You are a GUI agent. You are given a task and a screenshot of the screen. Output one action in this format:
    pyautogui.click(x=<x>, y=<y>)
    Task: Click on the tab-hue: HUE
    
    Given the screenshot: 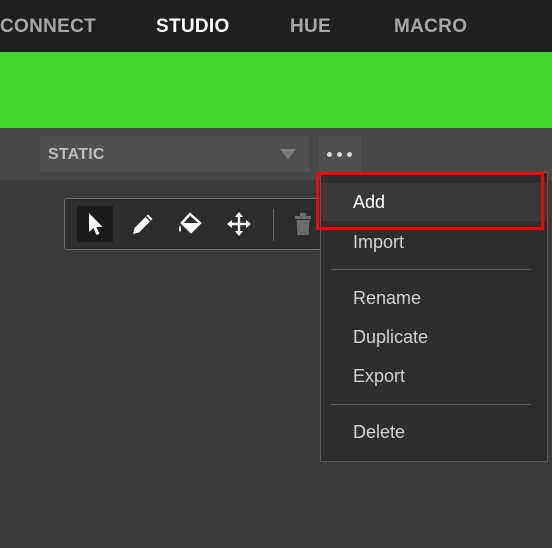 What is the action you would take?
    pyautogui.click(x=310, y=26)
    